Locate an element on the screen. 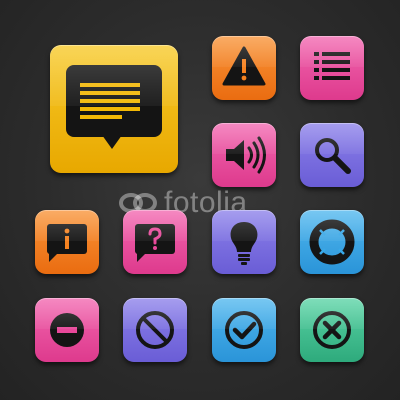 The width and height of the screenshot is (400, 400). search-tile is located at coordinates (332, 155).